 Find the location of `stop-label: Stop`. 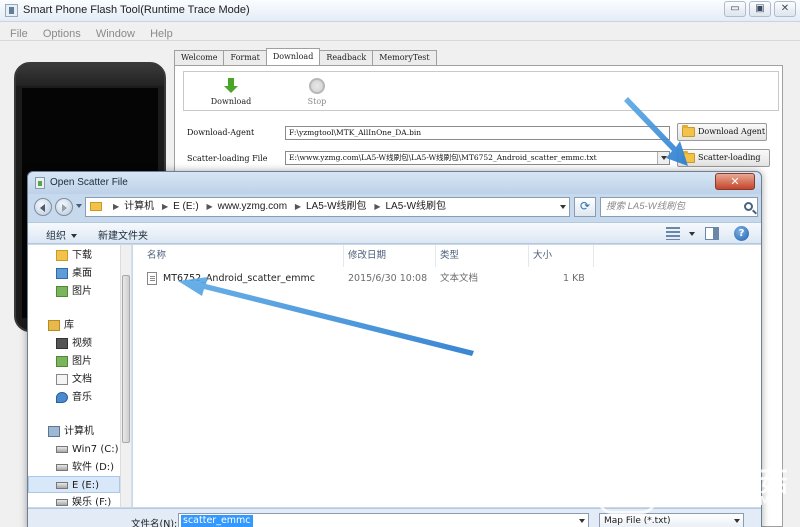

stop-label: Stop is located at coordinates (317, 101).